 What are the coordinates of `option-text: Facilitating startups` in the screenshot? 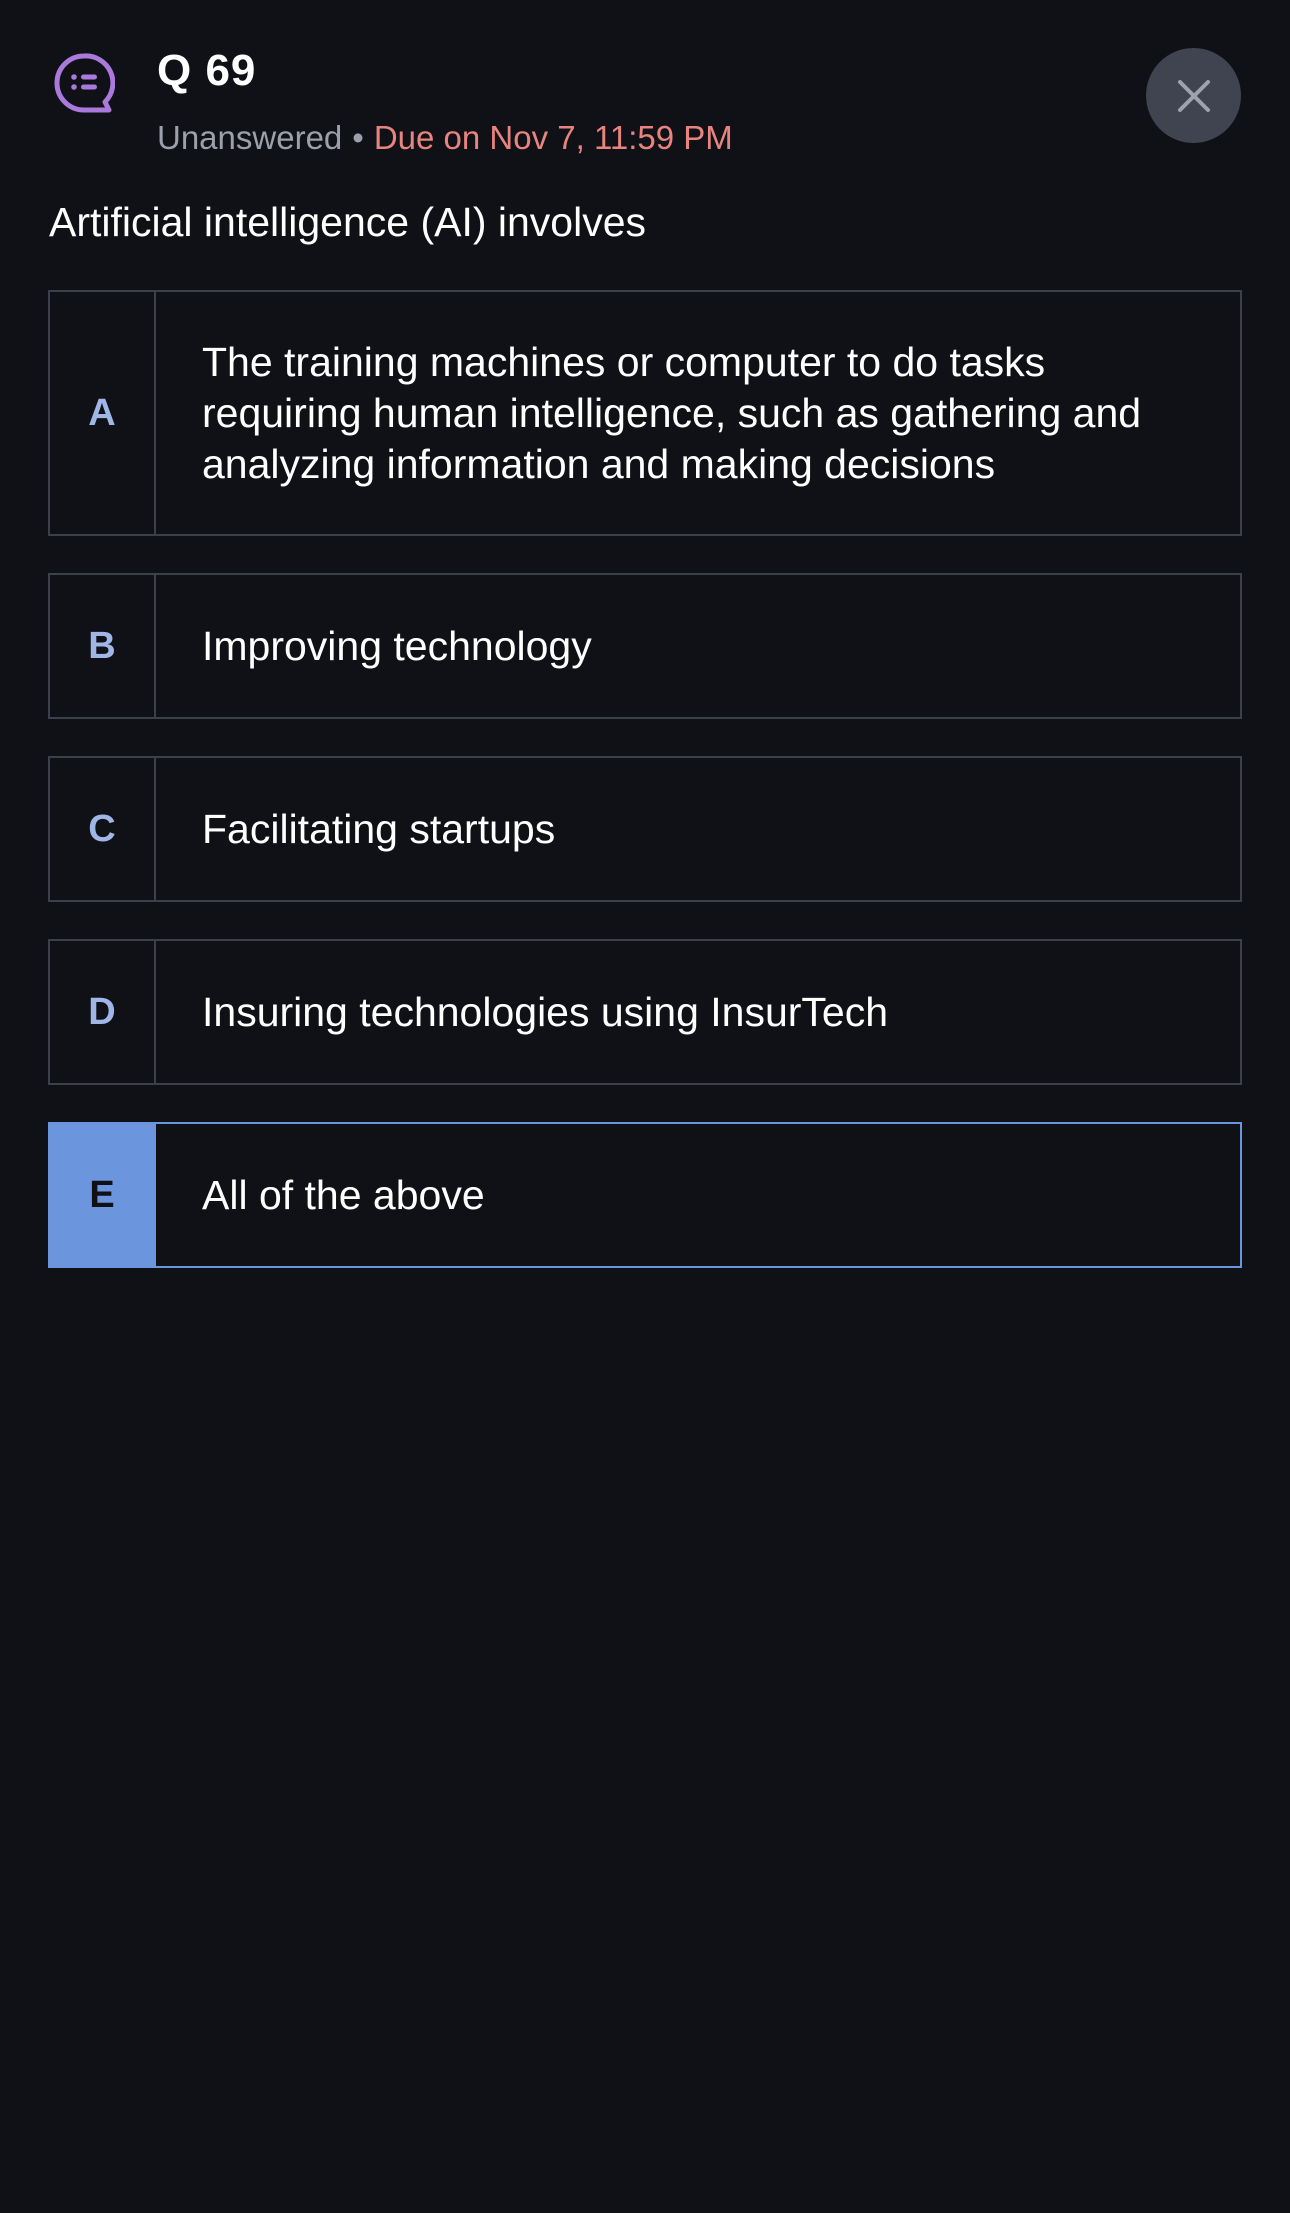 It's located at (379, 828).